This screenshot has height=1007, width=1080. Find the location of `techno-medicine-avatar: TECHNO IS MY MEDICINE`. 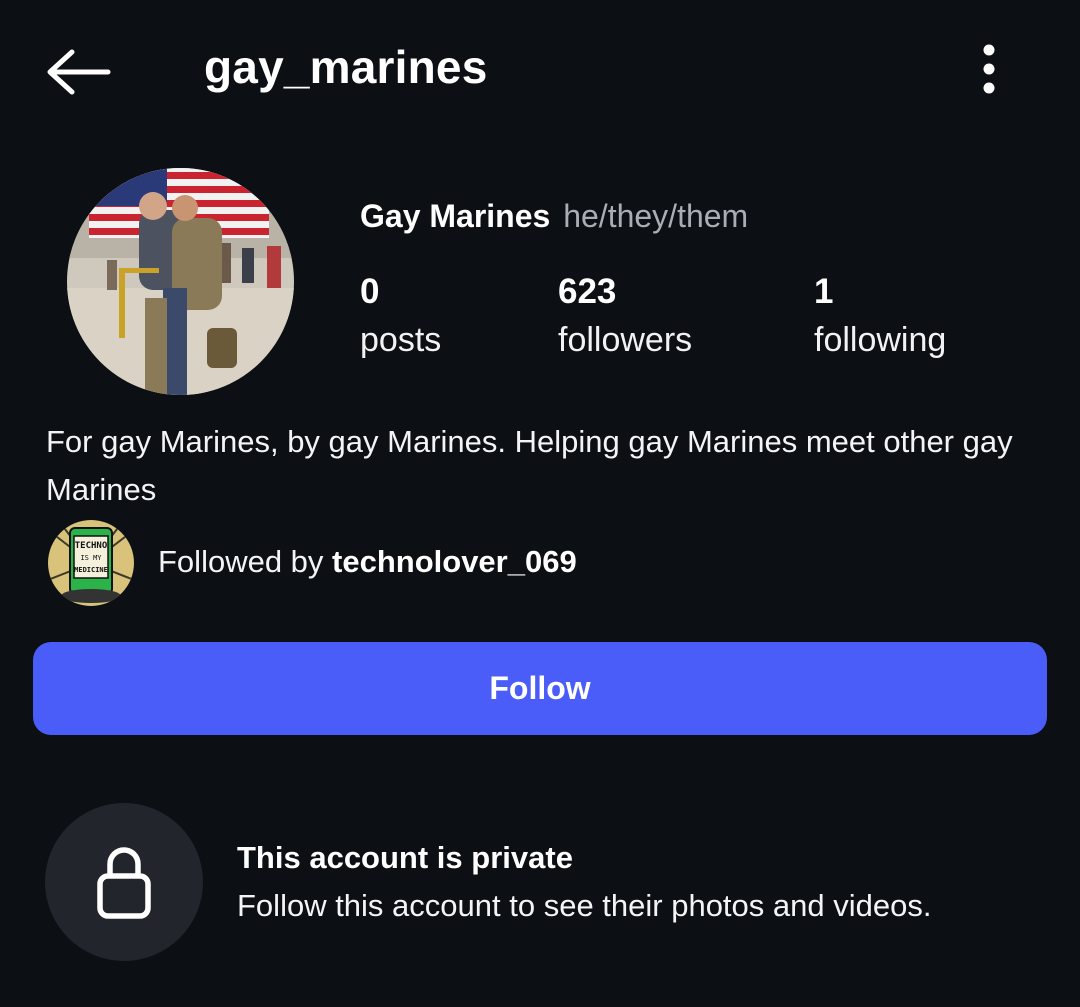

techno-medicine-avatar: TECHNO IS MY MEDICINE is located at coordinates (91, 563).